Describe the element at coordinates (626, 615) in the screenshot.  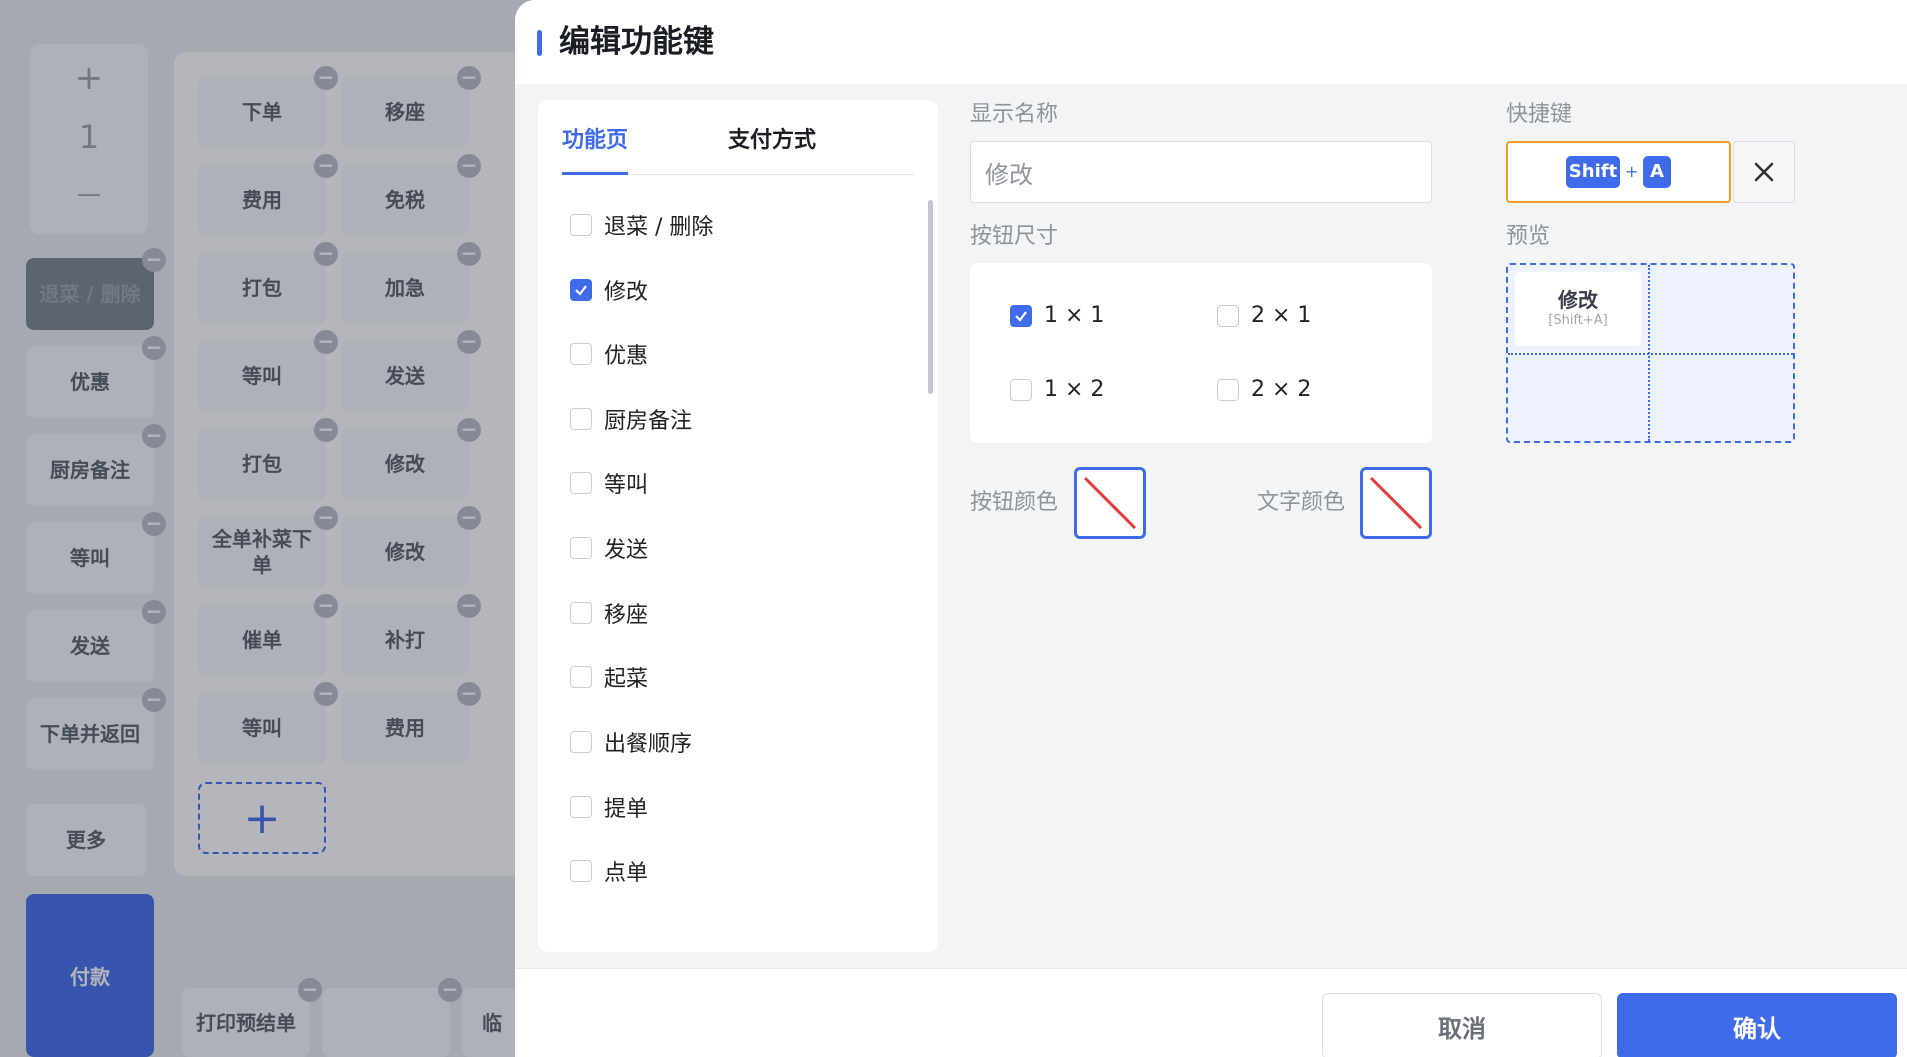
I see `function-item-label: 移座` at that location.